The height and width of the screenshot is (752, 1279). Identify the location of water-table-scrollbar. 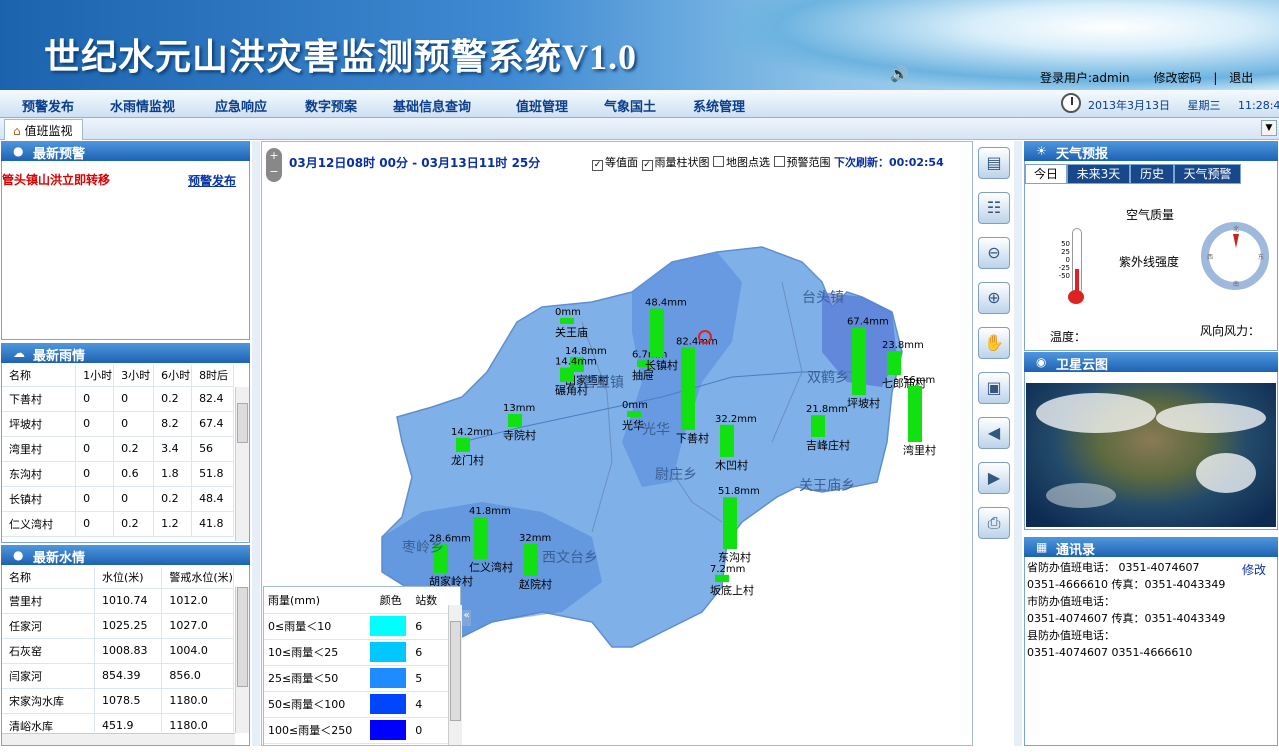
(242, 660).